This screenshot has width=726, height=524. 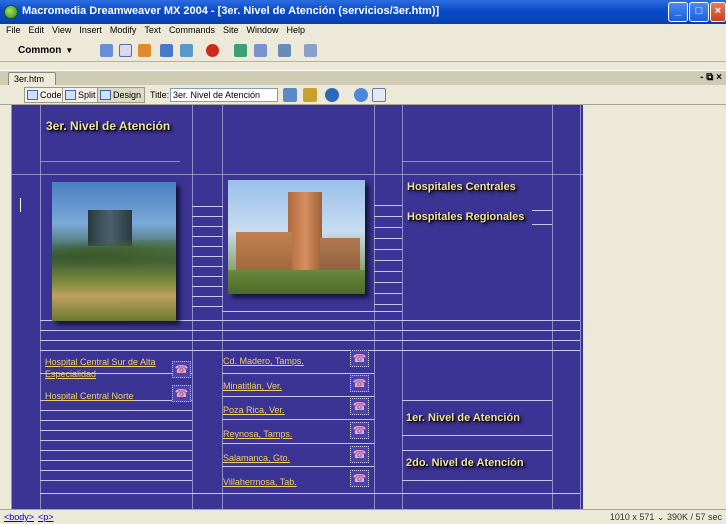 What do you see at coordinates (461, 187) in the screenshot?
I see `link-hospitales-centrales: Hospitales Centrales` at bounding box center [461, 187].